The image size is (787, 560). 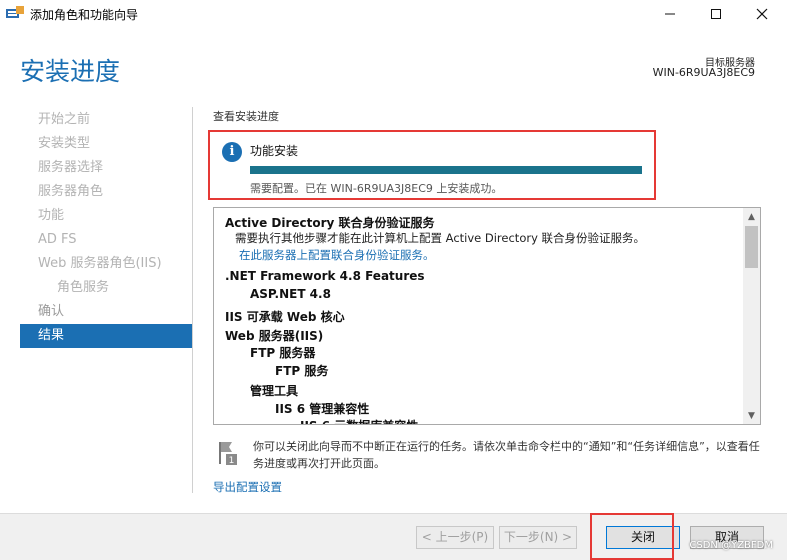 I want to click on minimize-button, so click(x=670, y=14).